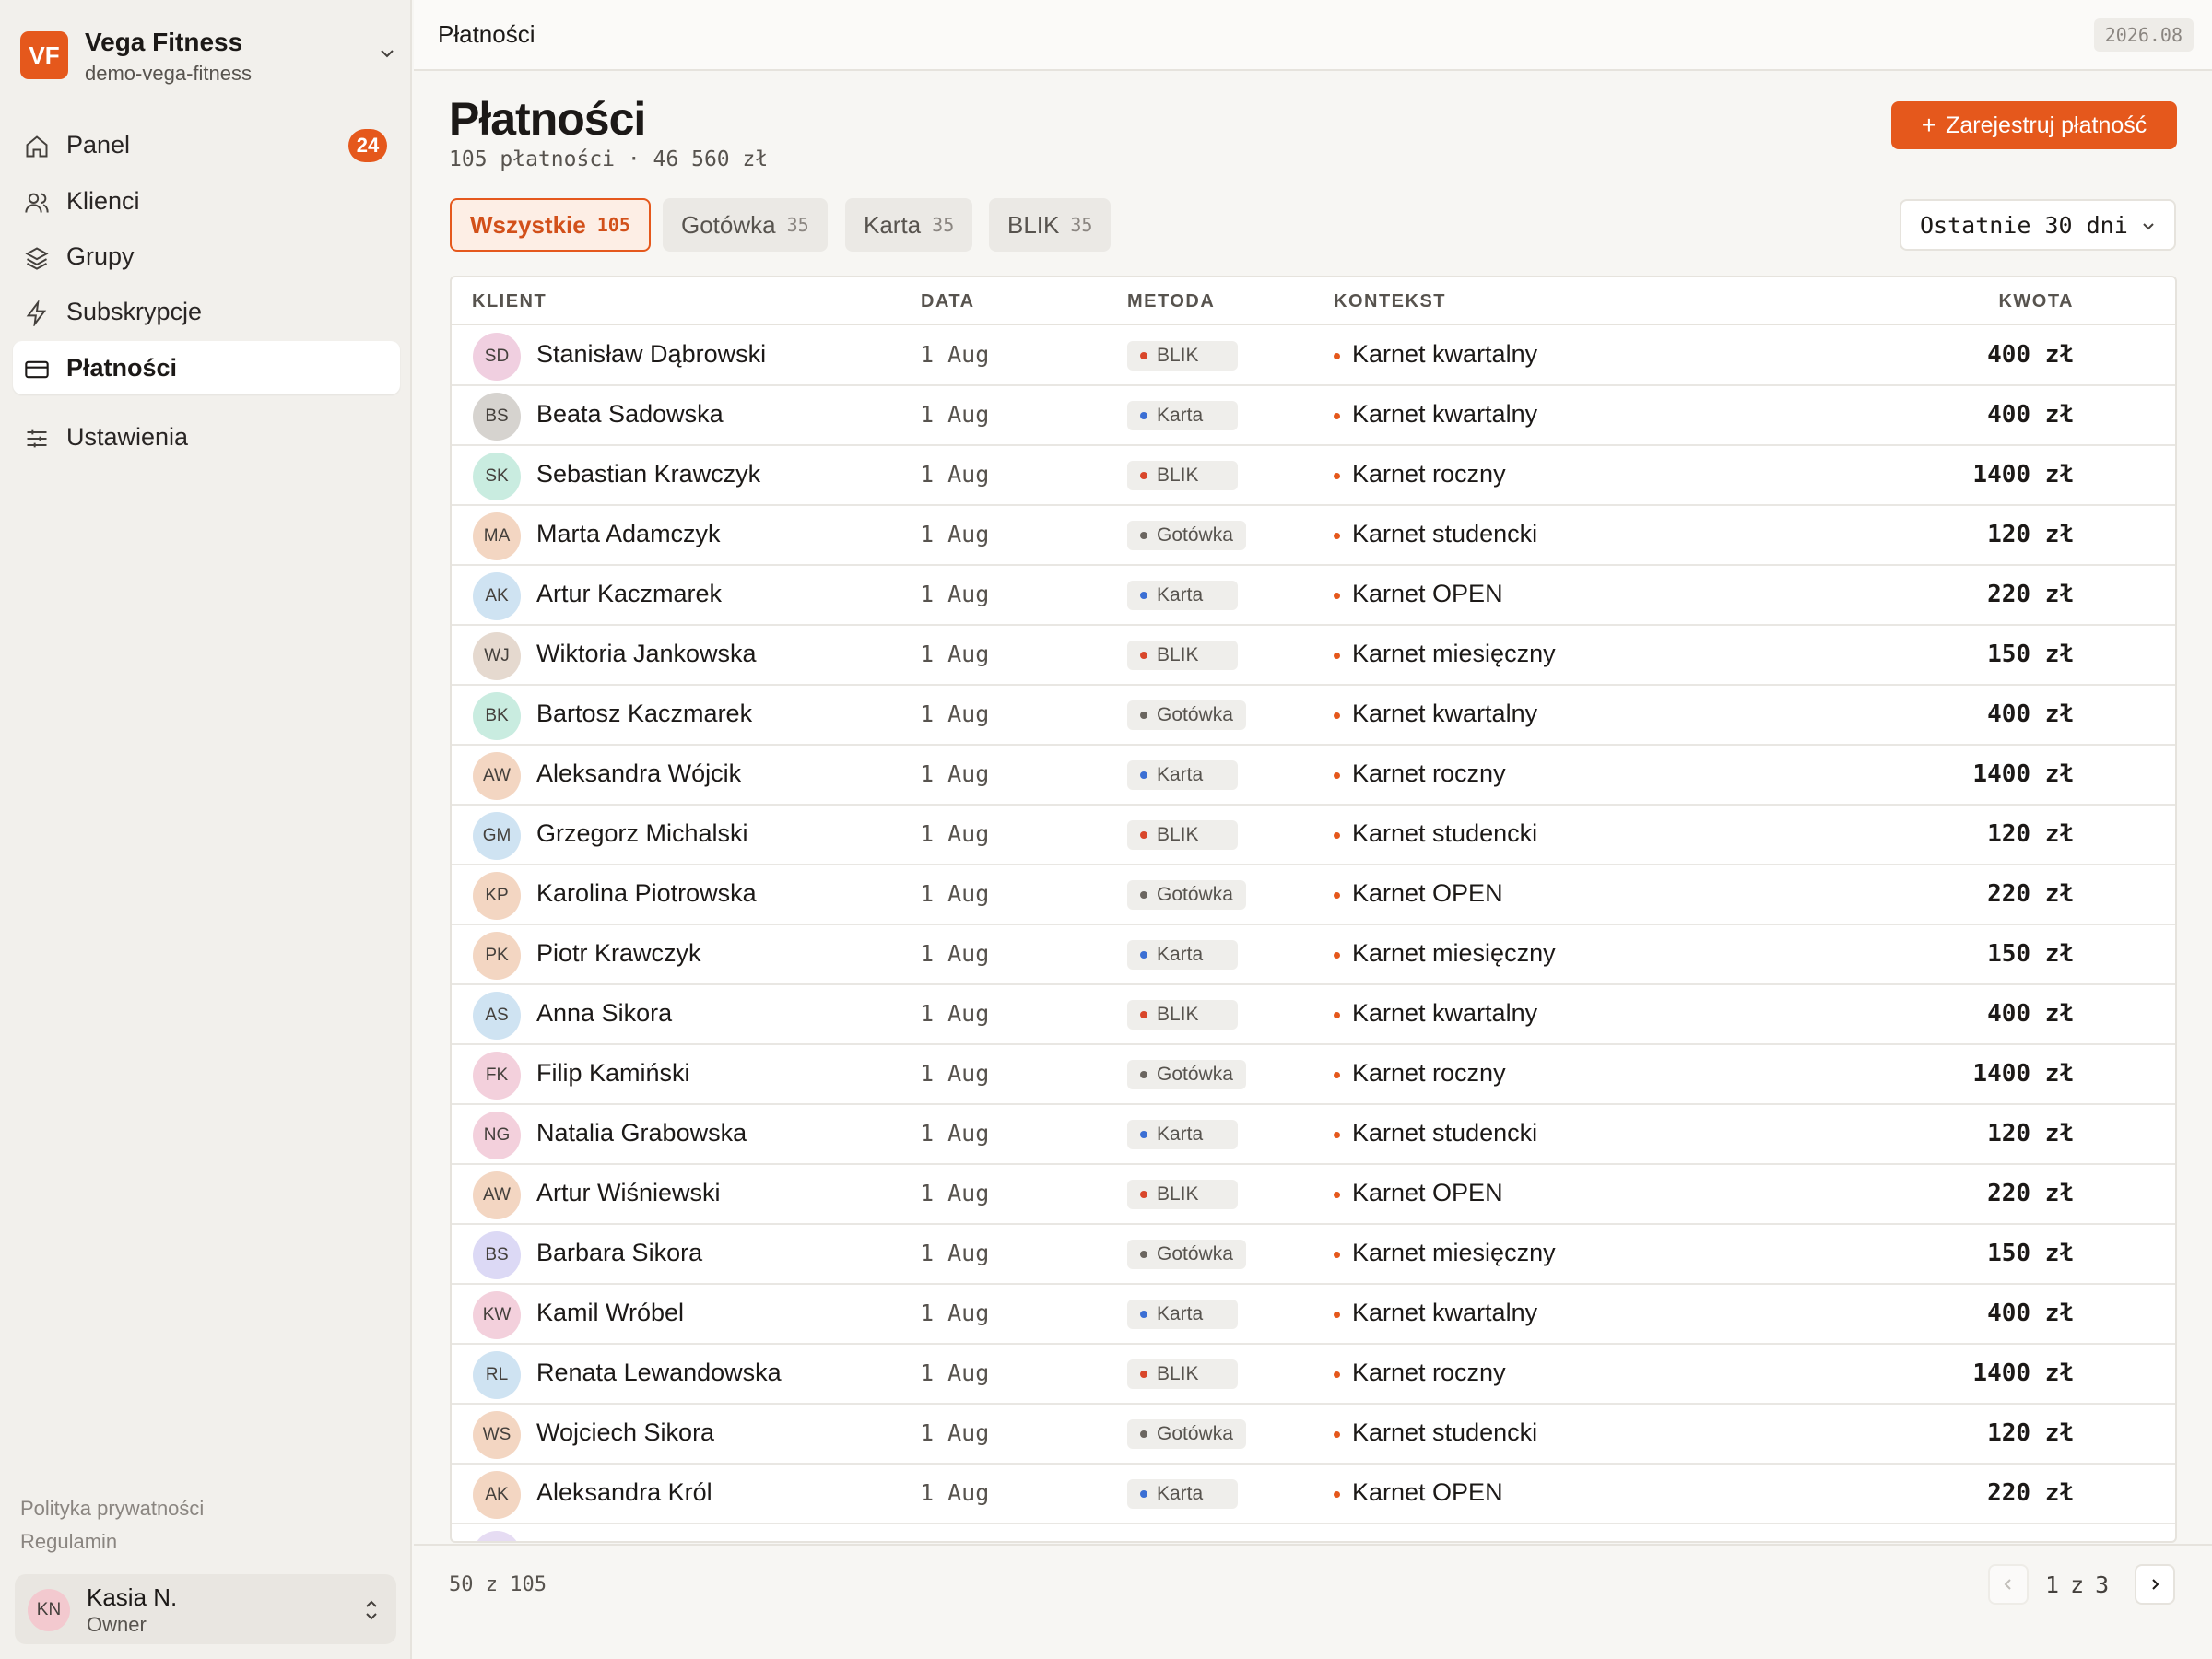 The height and width of the screenshot is (1659, 2212). Describe the element at coordinates (613, 225) in the screenshot. I see `filter-tab-count: 105` at that location.